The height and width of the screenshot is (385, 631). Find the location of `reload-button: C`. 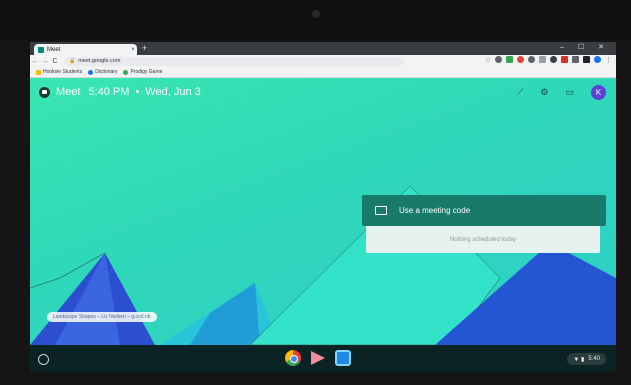

reload-button: C is located at coordinates (55, 61).